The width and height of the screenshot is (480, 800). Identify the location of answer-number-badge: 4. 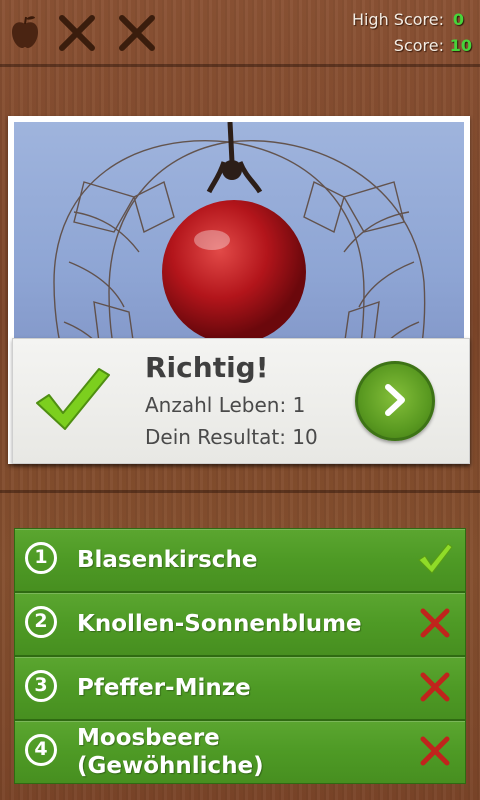
(41, 750).